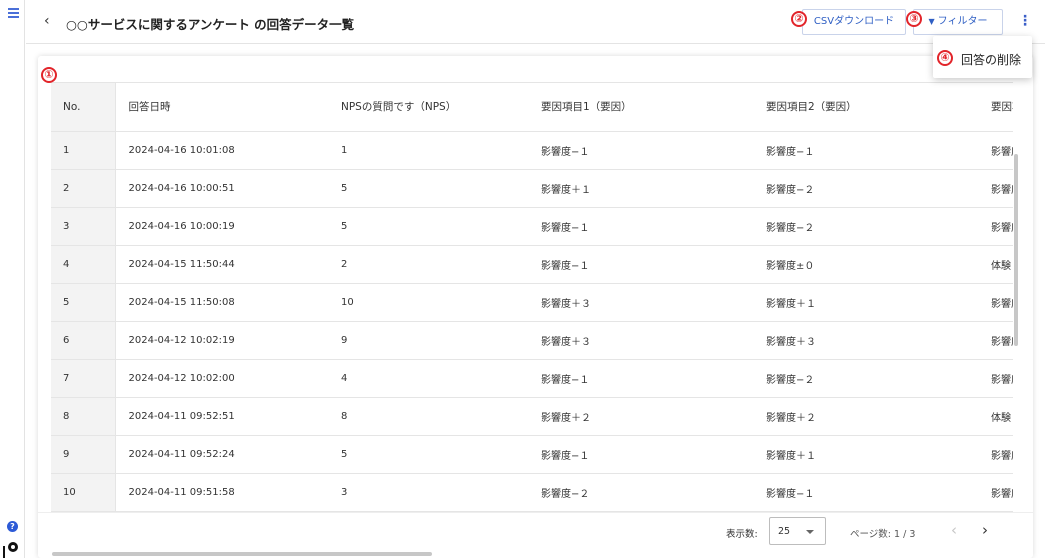  What do you see at coordinates (429, 264) in the screenshot?
I see `cell-nps: 2` at bounding box center [429, 264].